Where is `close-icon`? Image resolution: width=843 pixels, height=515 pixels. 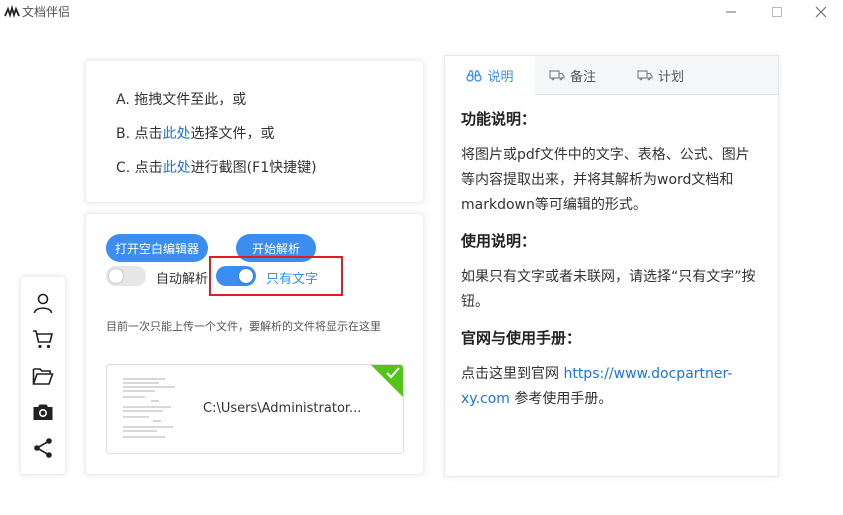
close-icon is located at coordinates (821, 12).